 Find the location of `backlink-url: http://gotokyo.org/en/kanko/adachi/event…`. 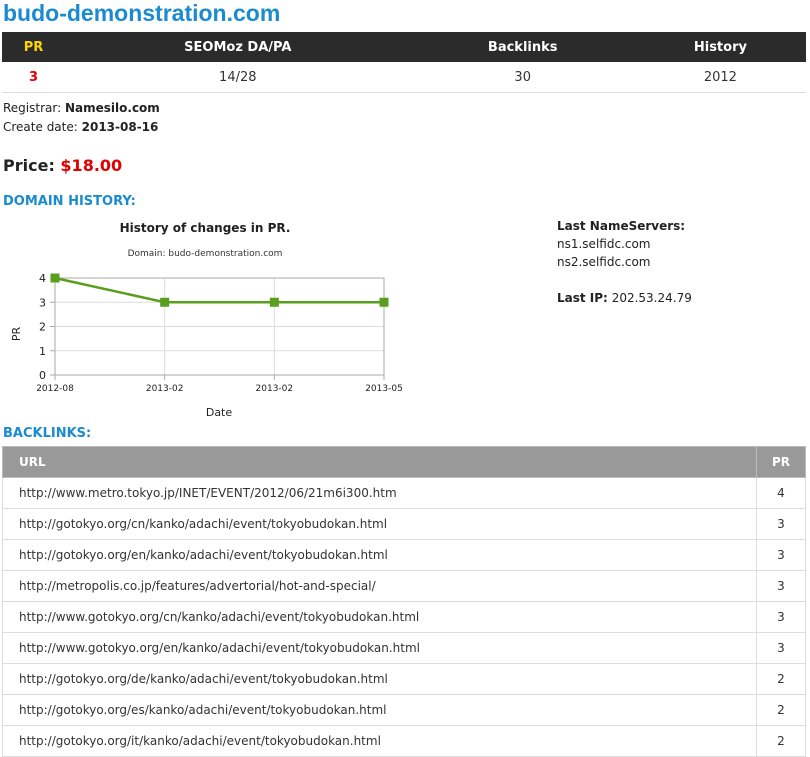

backlink-url: http://gotokyo.org/en/kanko/adachi/event… is located at coordinates (379, 555).